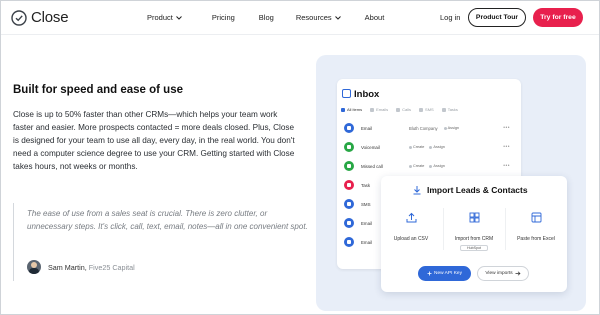 This screenshot has height=315, width=600. I want to click on filter-sms: SMS, so click(426, 109).